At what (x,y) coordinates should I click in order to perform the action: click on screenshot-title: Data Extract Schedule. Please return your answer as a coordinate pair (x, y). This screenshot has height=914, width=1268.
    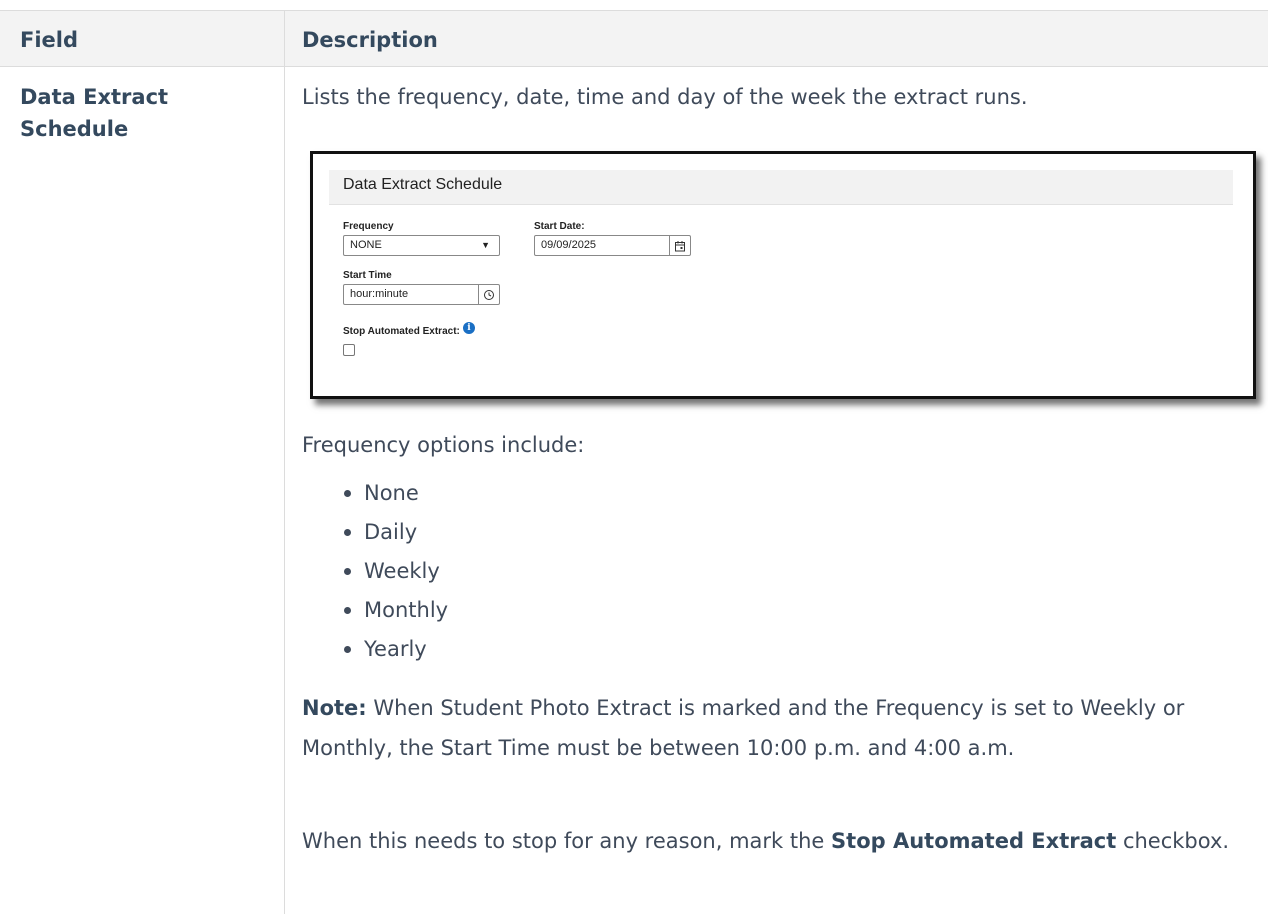
    Looking at the image, I should click on (423, 184).